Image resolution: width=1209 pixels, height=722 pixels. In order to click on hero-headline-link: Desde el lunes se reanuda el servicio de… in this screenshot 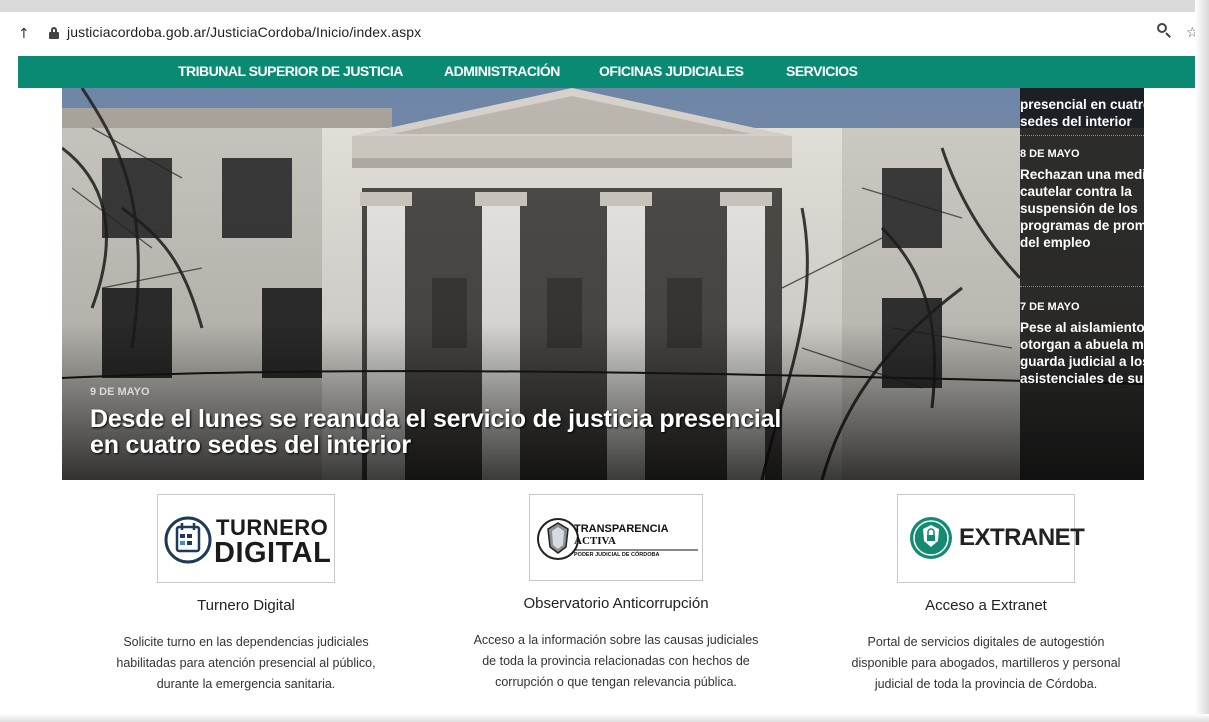, I will do `click(440, 432)`.